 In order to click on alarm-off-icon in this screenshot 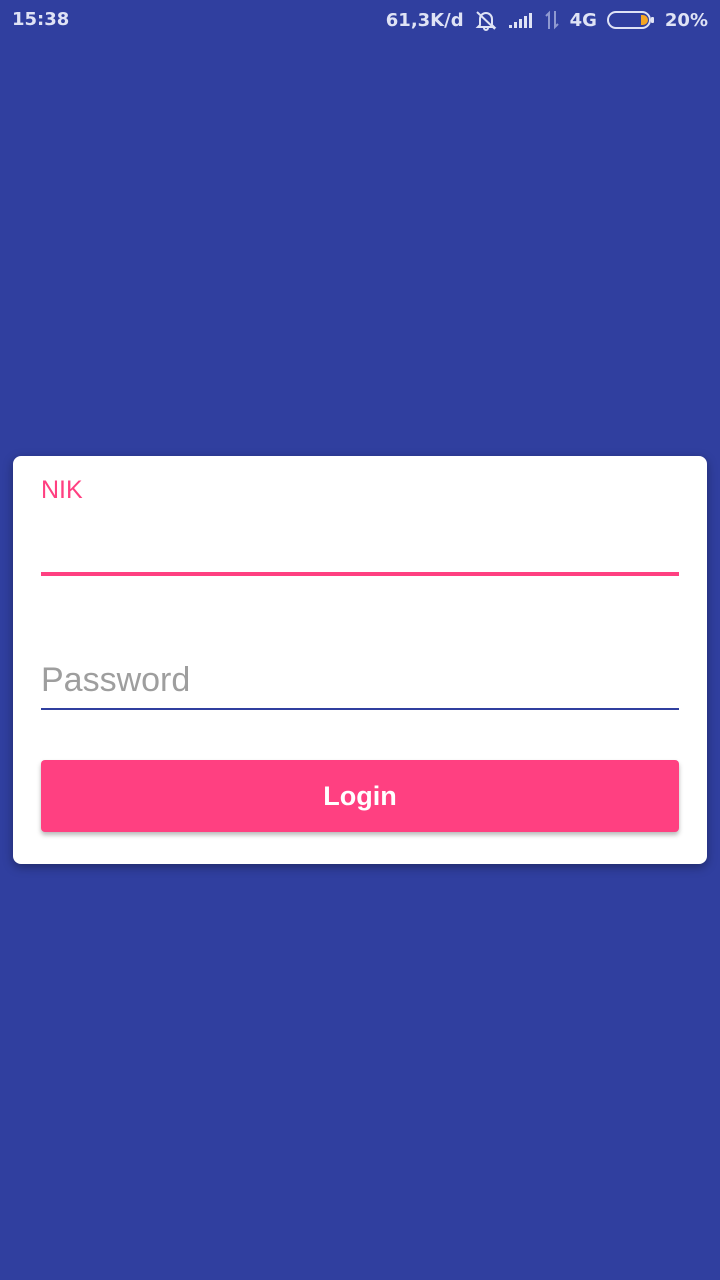, I will do `click(486, 20)`.